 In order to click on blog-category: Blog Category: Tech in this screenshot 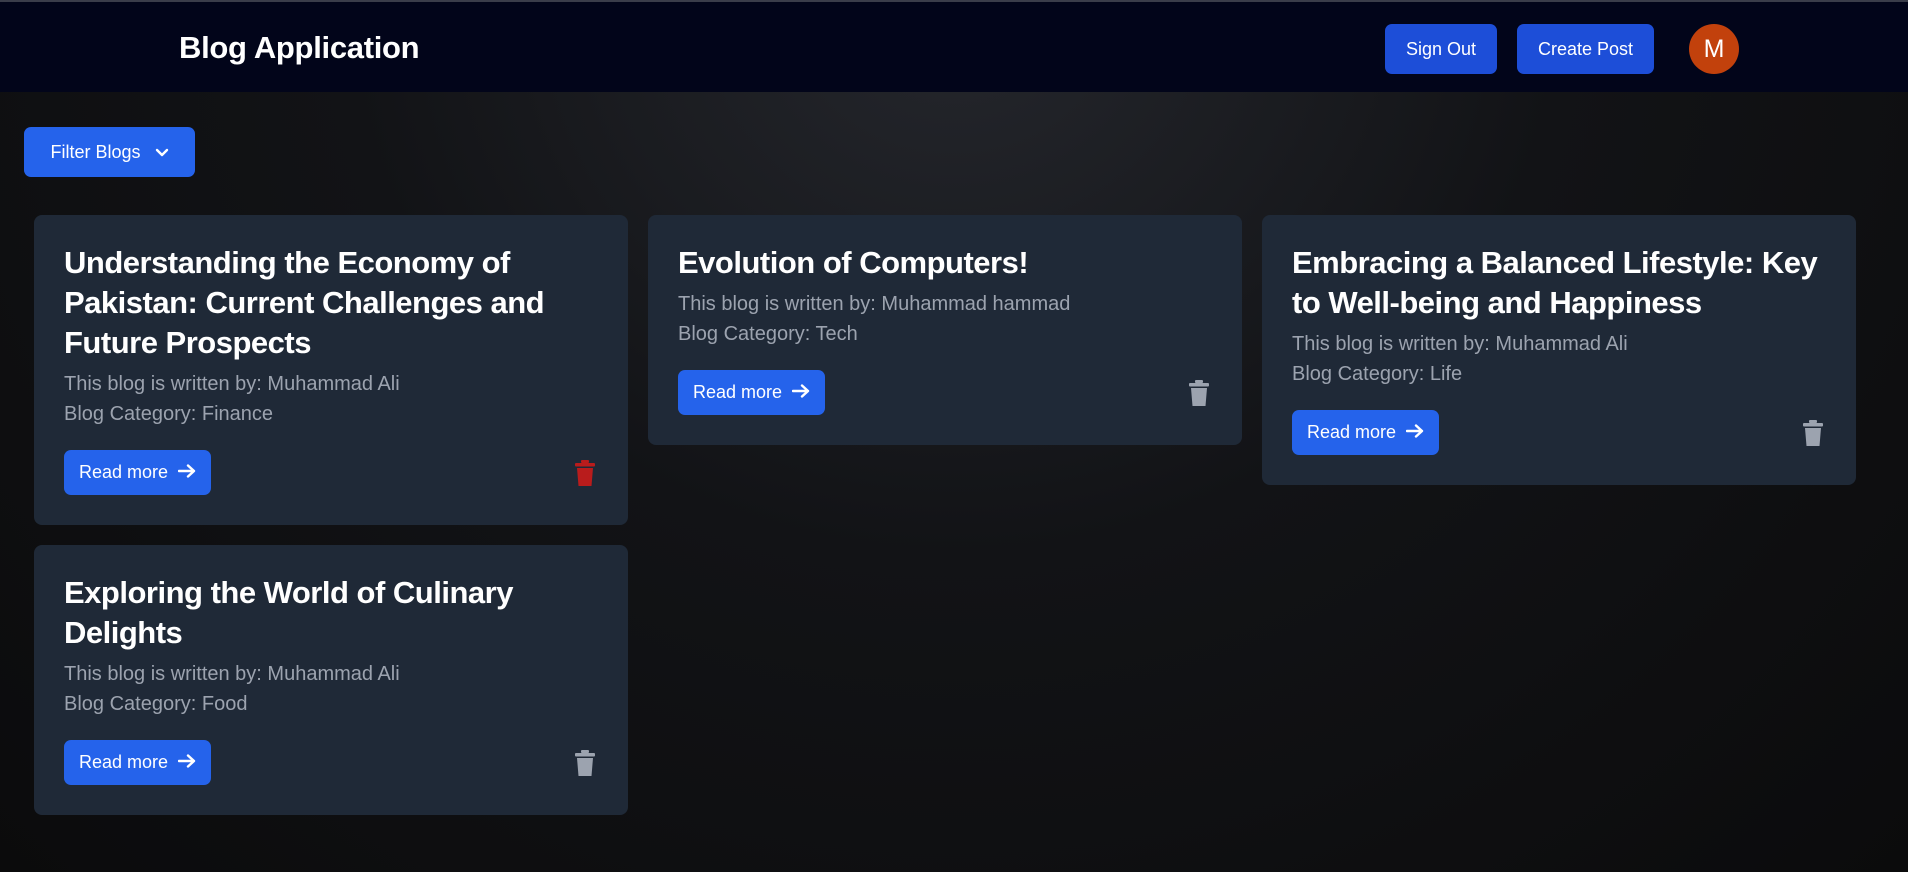, I will do `click(768, 334)`.